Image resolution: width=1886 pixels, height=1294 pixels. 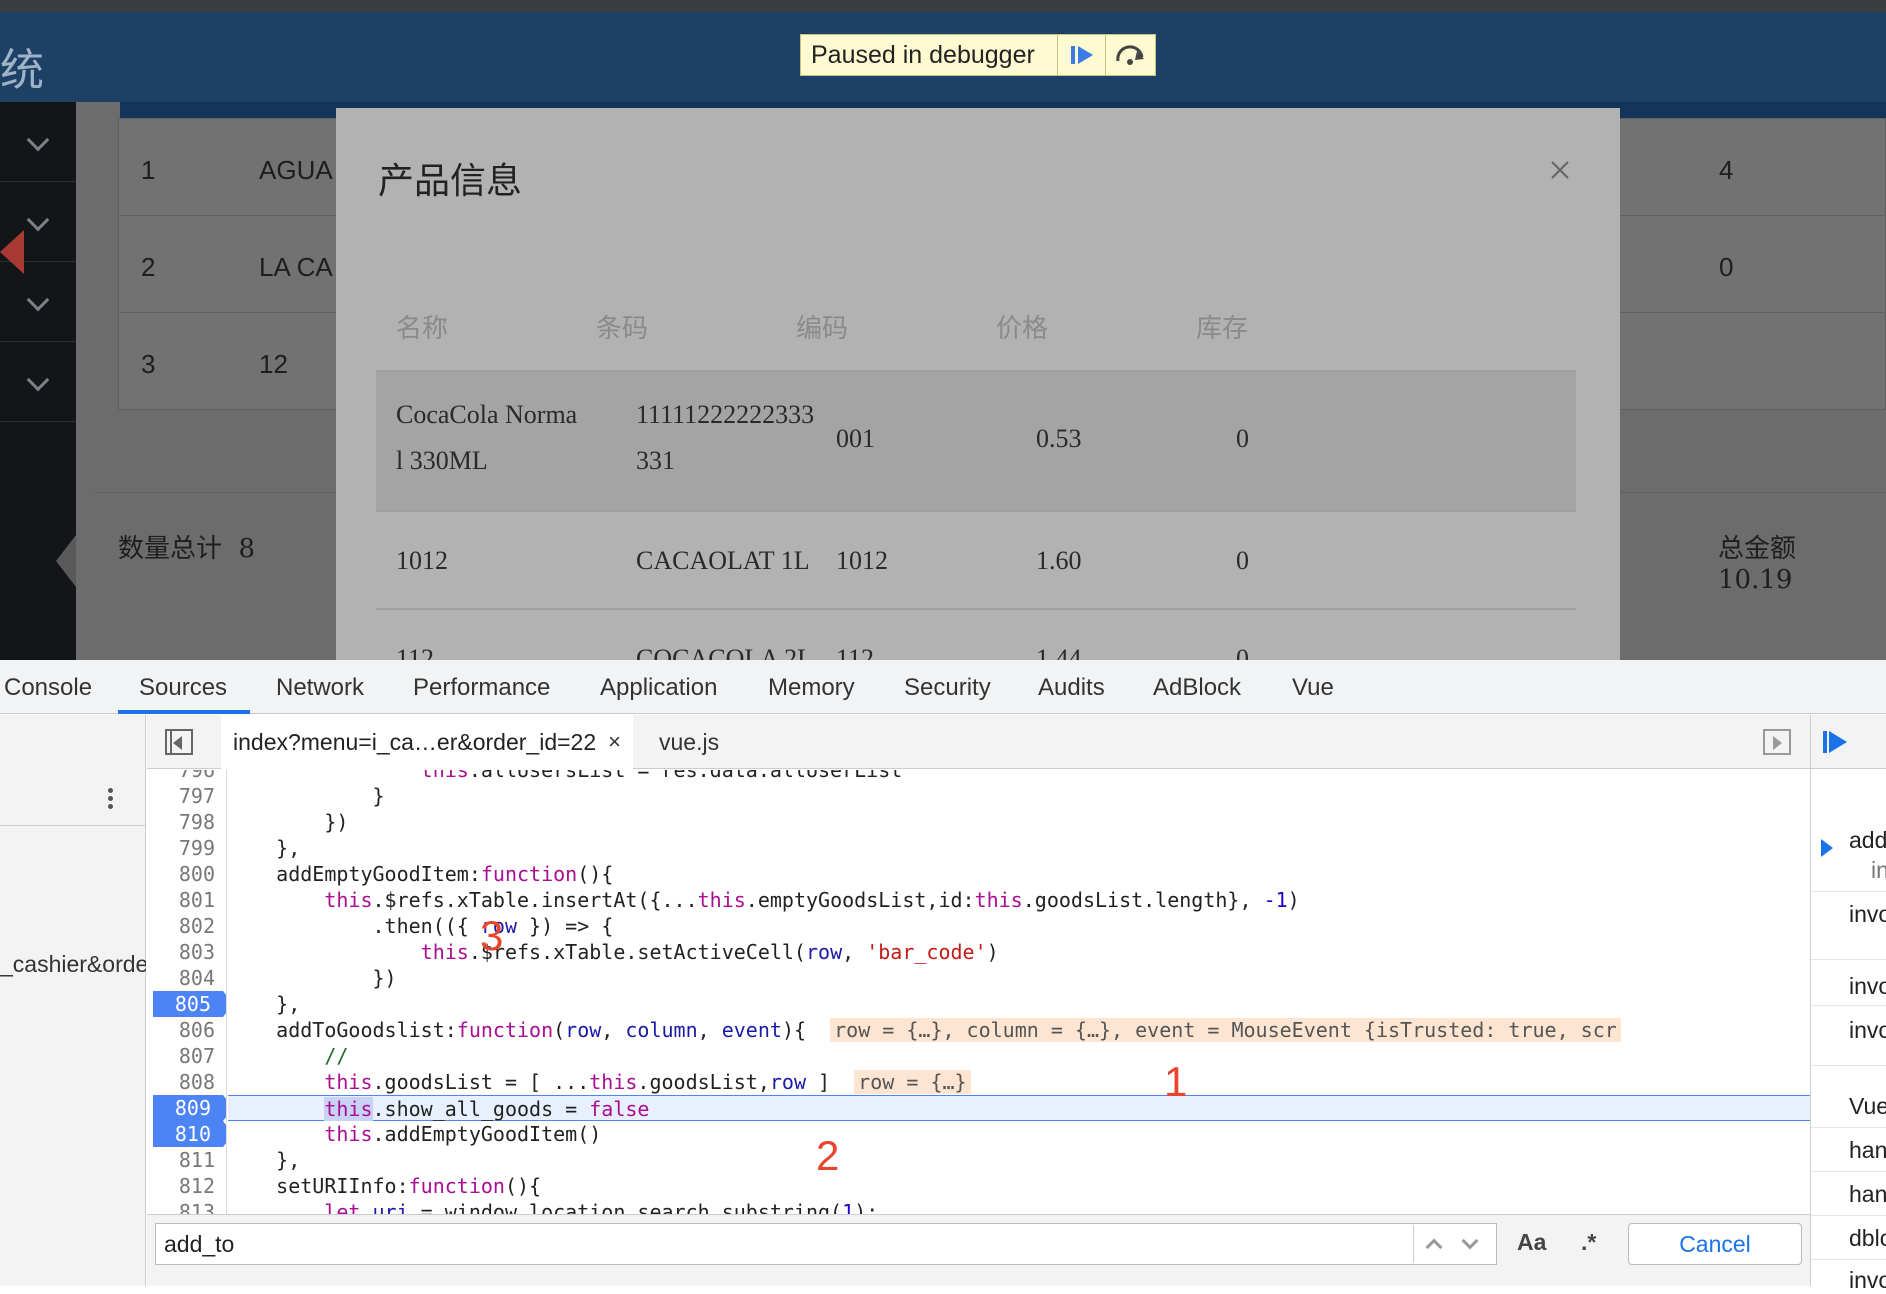 I want to click on close-icon, so click(x=1560, y=170).